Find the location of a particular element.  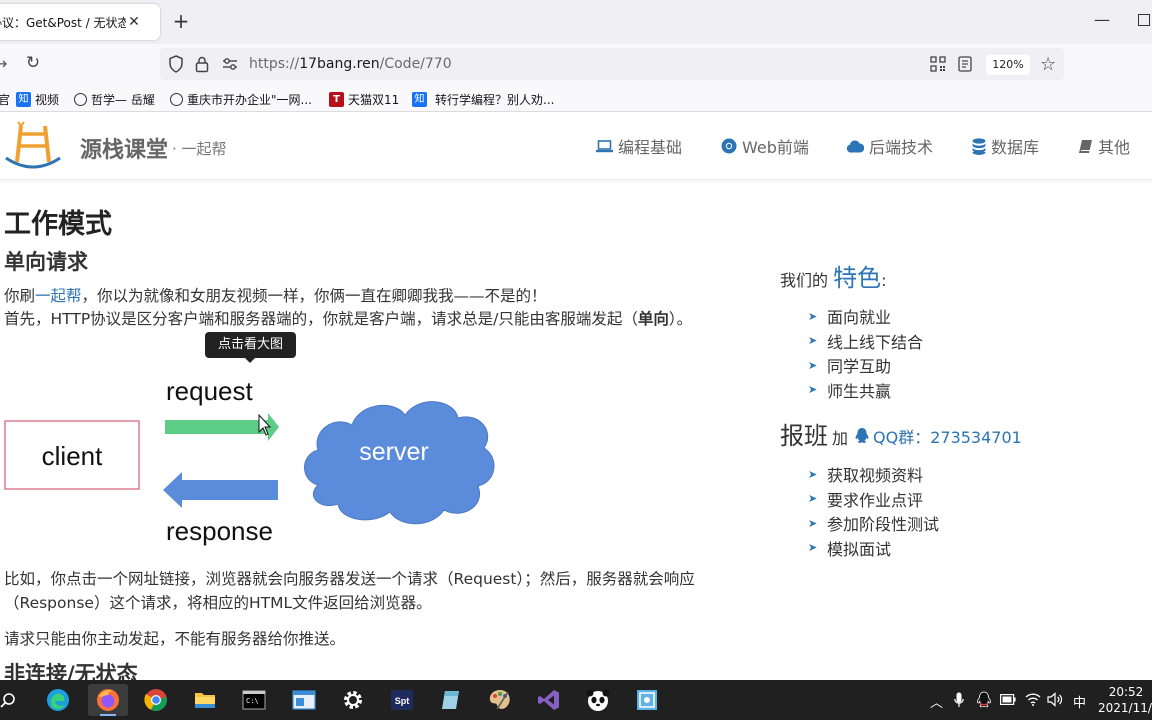

section-title: 单向请求 is located at coordinates (46, 262).